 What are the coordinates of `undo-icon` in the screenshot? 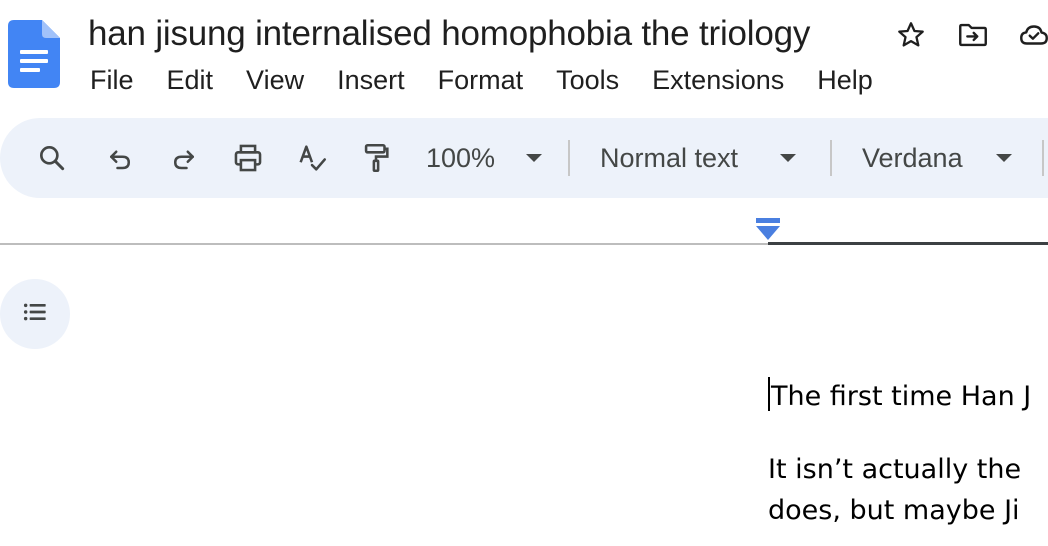 It's located at (120, 158).